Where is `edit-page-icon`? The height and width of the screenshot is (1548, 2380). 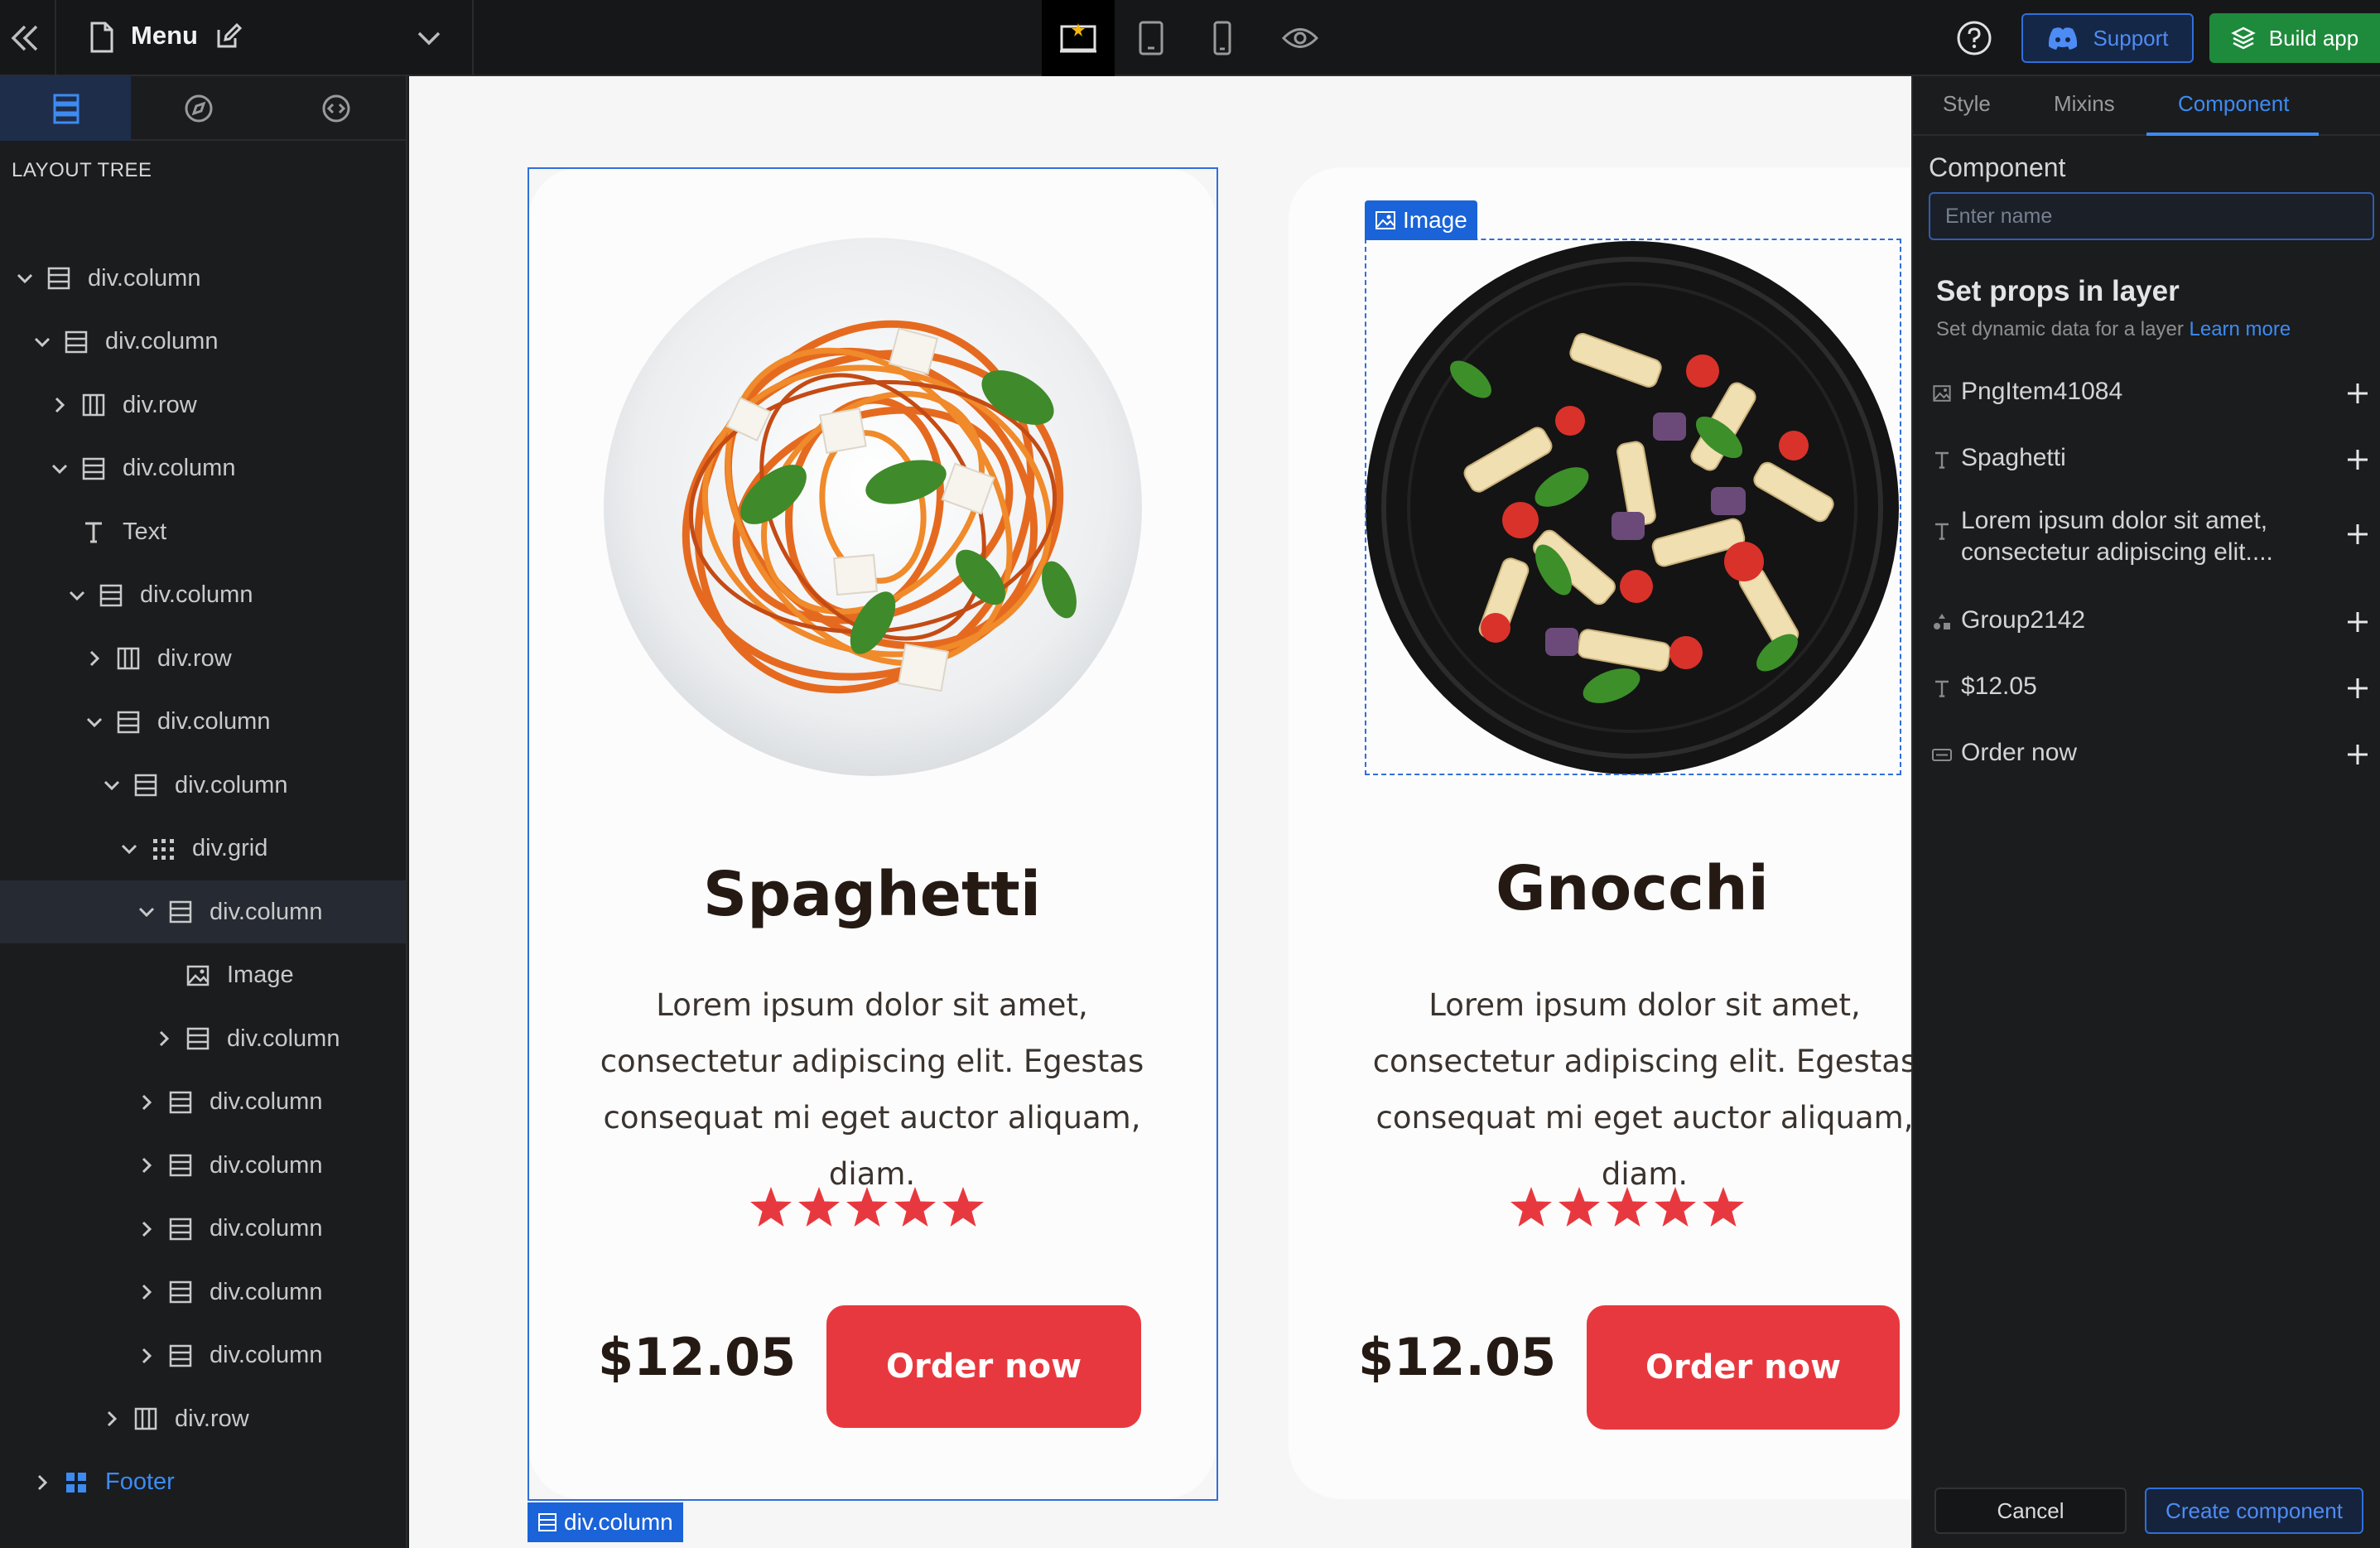 edit-page-icon is located at coordinates (228, 36).